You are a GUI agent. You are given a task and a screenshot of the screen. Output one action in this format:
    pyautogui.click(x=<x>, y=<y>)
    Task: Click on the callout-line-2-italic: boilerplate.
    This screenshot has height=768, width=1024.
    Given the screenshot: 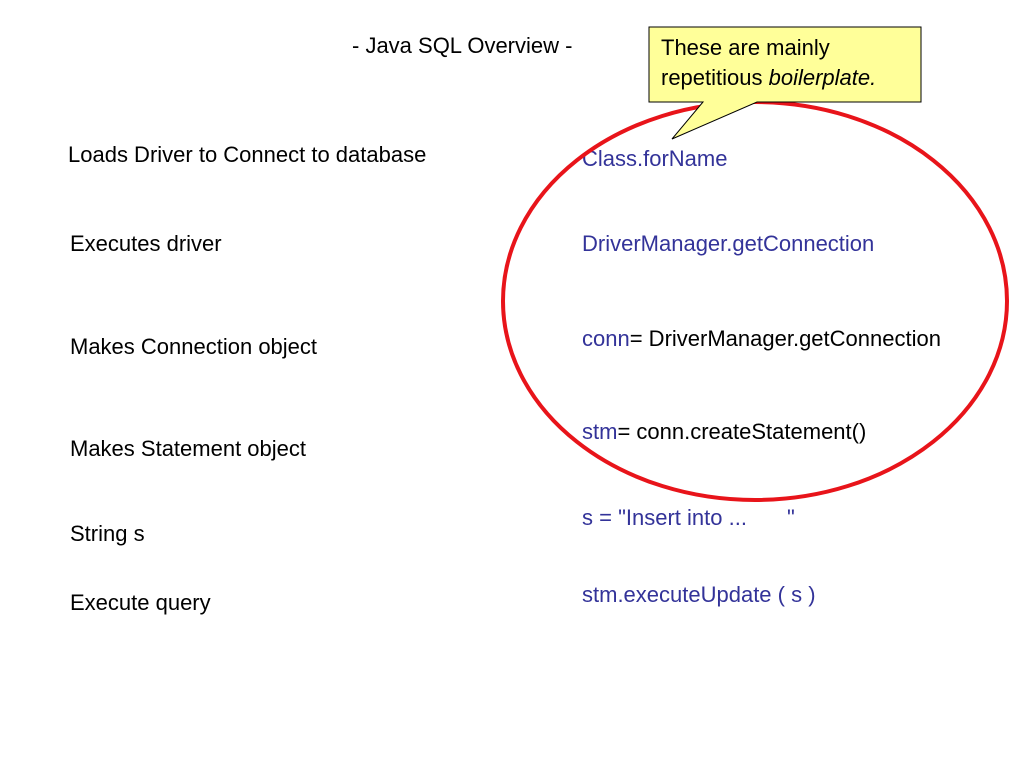 What is the action you would take?
    pyautogui.click(x=822, y=77)
    